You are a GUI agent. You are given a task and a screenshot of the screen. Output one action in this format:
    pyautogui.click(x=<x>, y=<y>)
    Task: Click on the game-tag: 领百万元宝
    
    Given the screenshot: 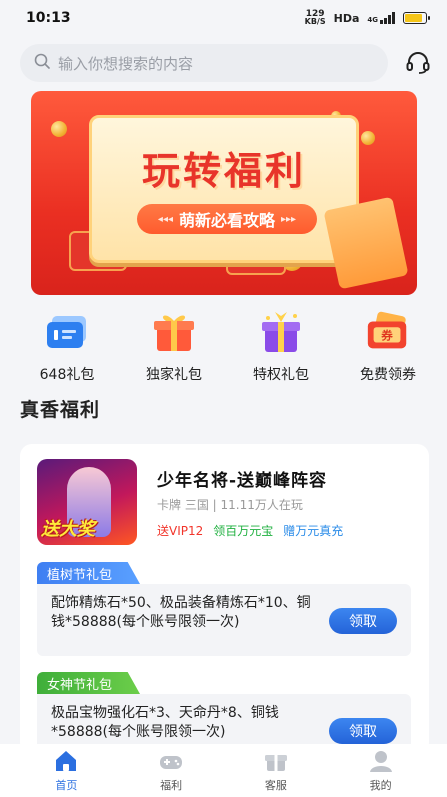 What is the action you would take?
    pyautogui.click(x=243, y=531)
    